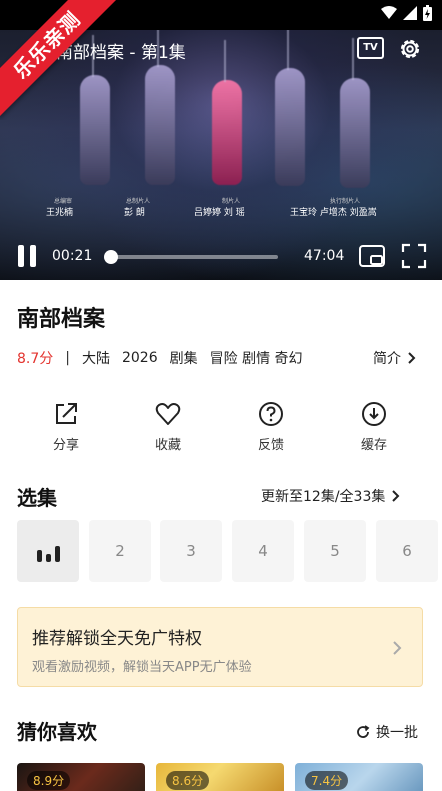 This screenshot has height=791, width=442. I want to click on player-controls: 00:21 47:04, so click(221, 256).